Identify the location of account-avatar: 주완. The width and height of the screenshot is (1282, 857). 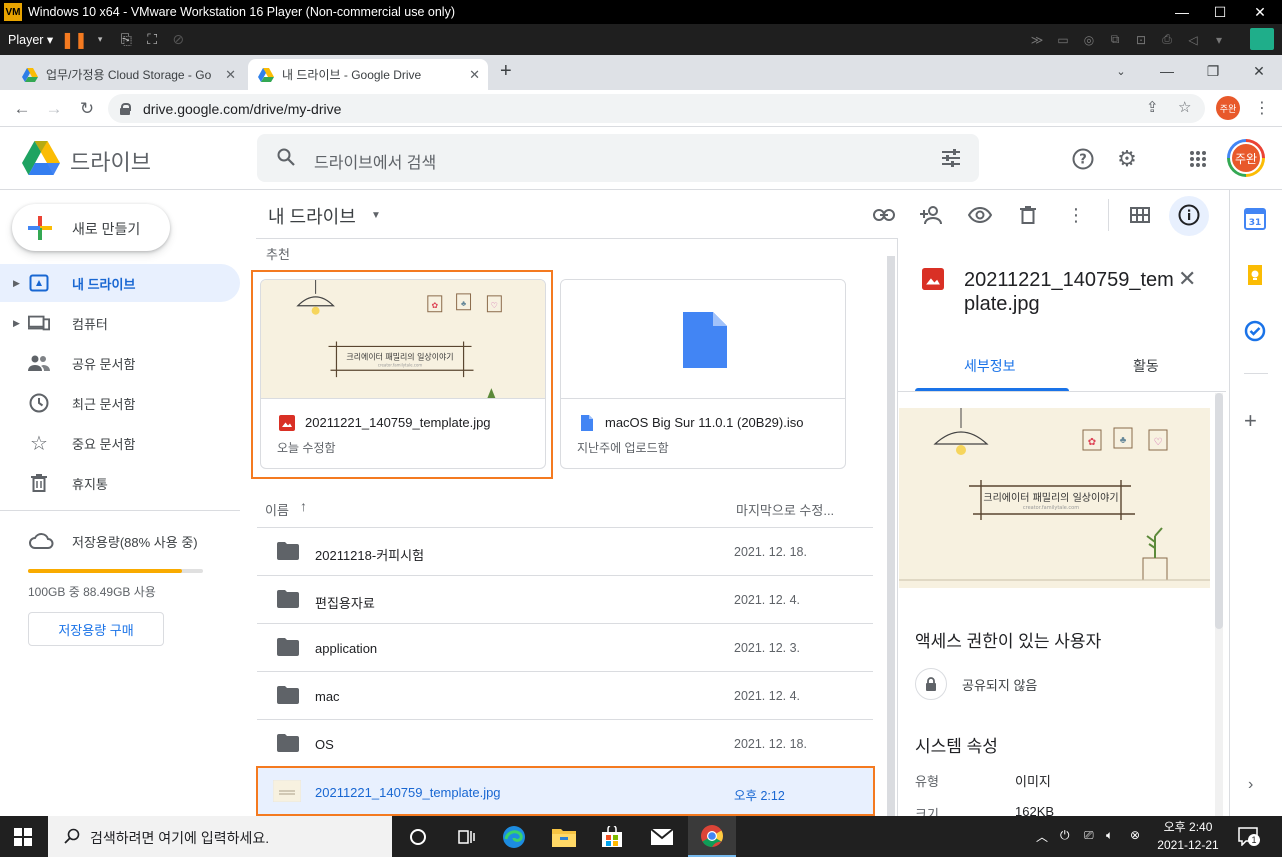
(1246, 158).